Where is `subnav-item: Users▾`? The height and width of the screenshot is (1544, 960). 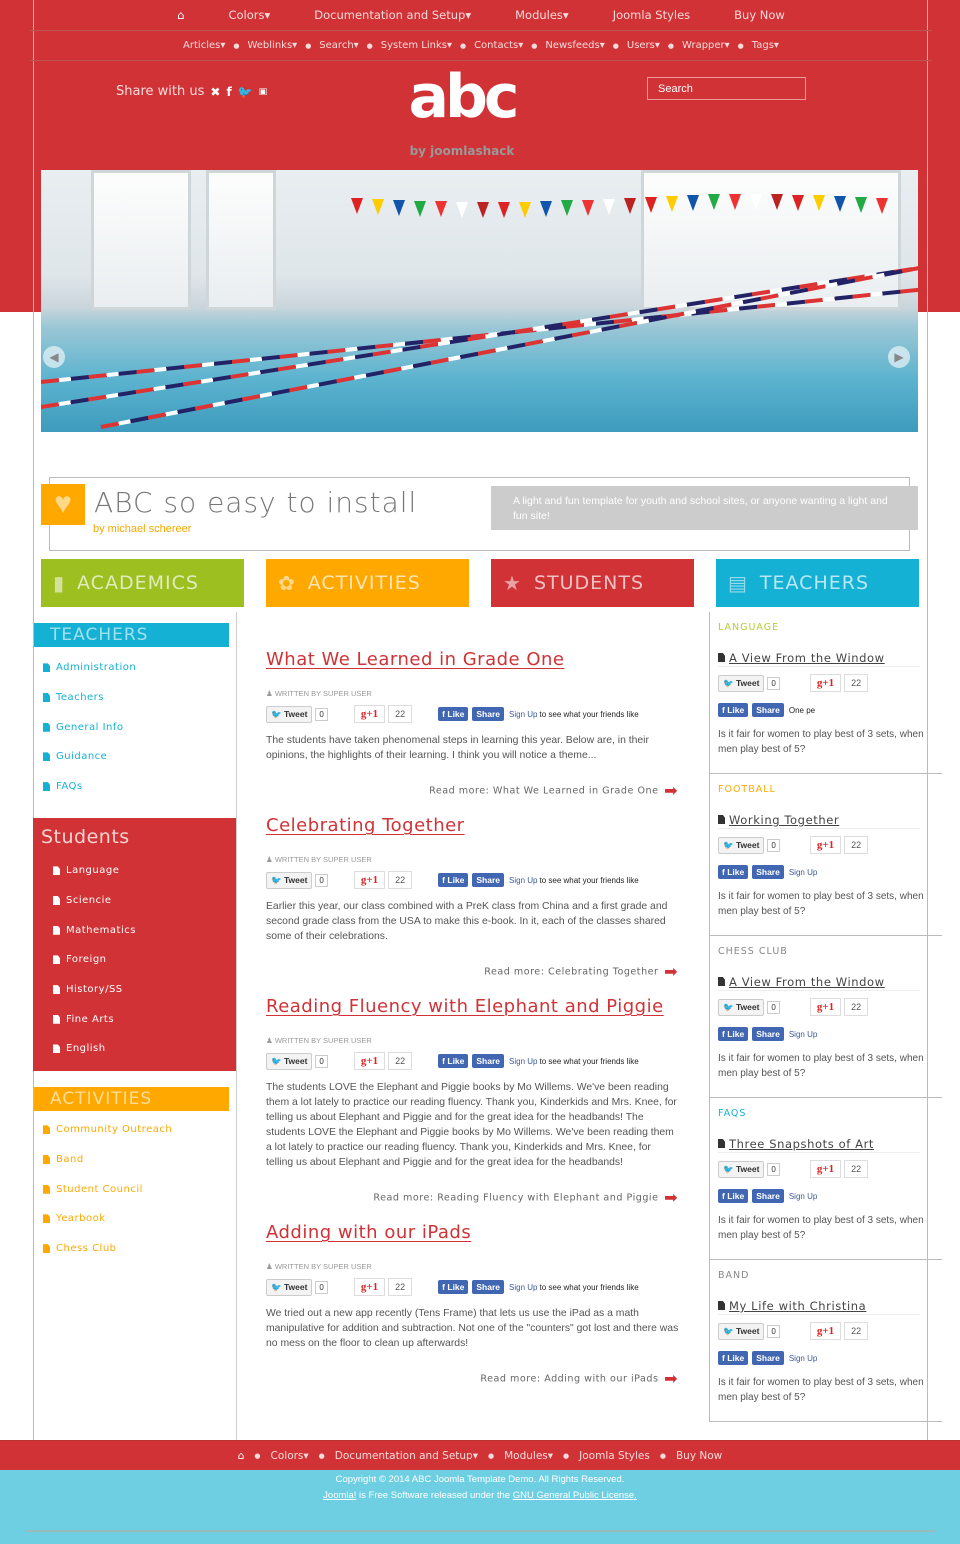
subnav-item: Users▾ is located at coordinates (643, 45).